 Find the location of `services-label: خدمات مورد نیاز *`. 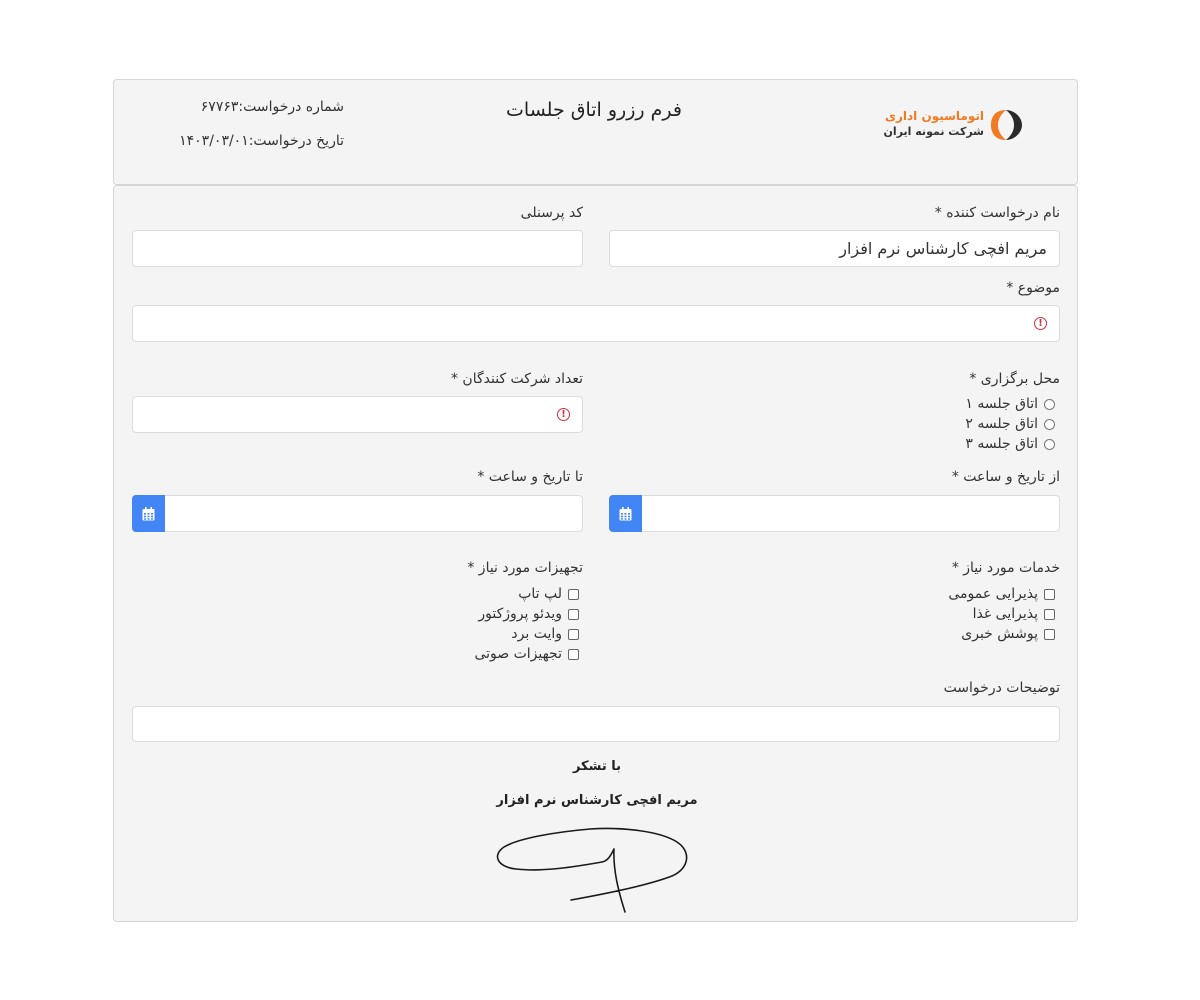

services-label: خدمات مورد نیاز * is located at coordinates (1005, 568).